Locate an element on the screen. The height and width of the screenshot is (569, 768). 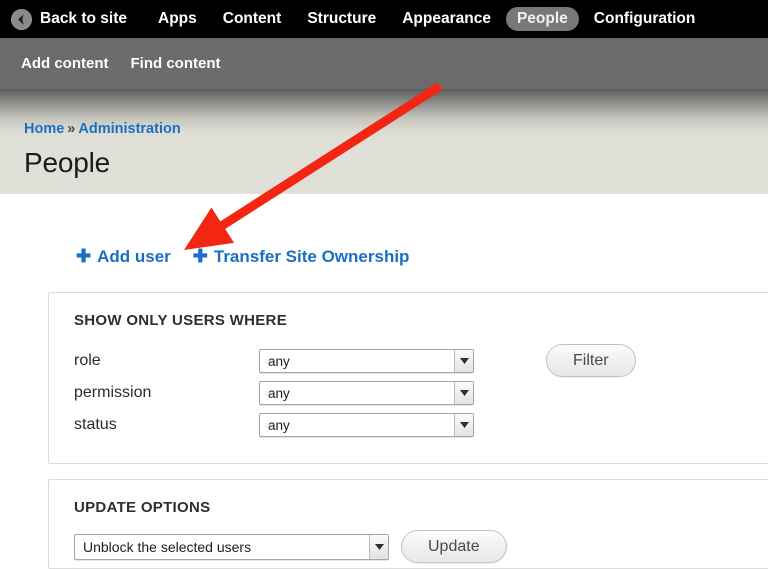
add-user-label: Add user is located at coordinates (134, 256).